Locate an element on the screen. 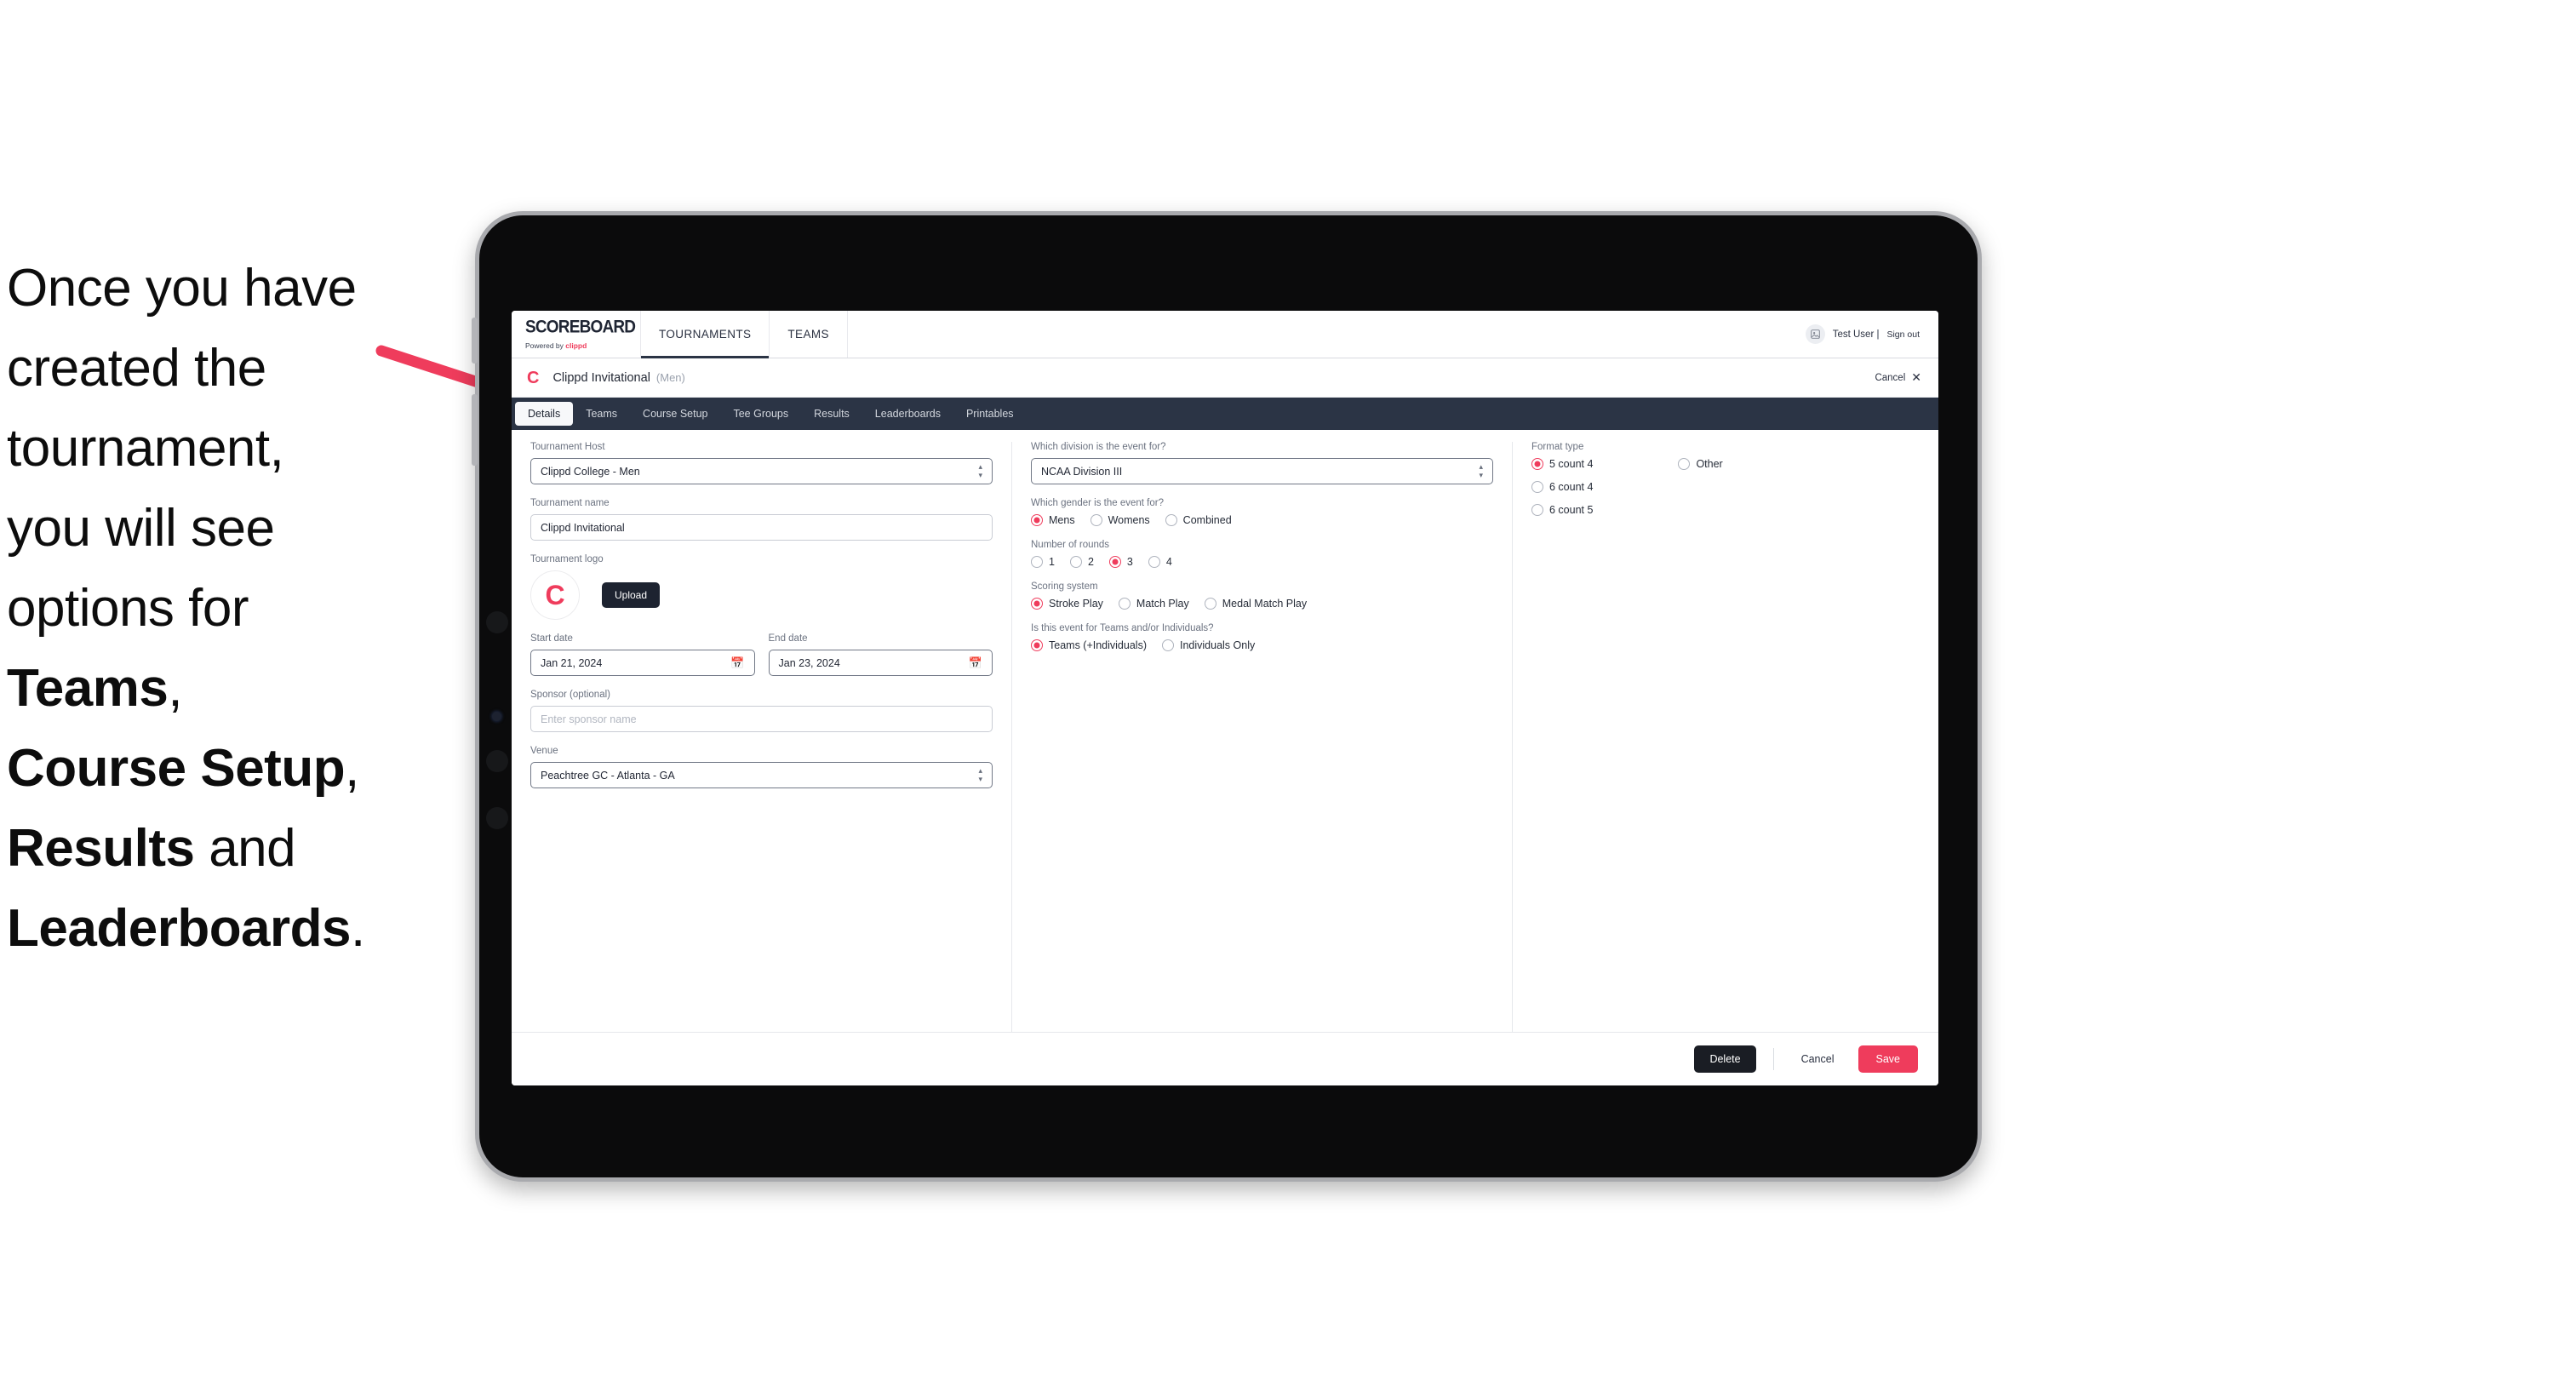 The height and width of the screenshot is (1386, 2576). field-end-date: End date Jan 23, 2024 📅 is located at coordinates (880, 654).